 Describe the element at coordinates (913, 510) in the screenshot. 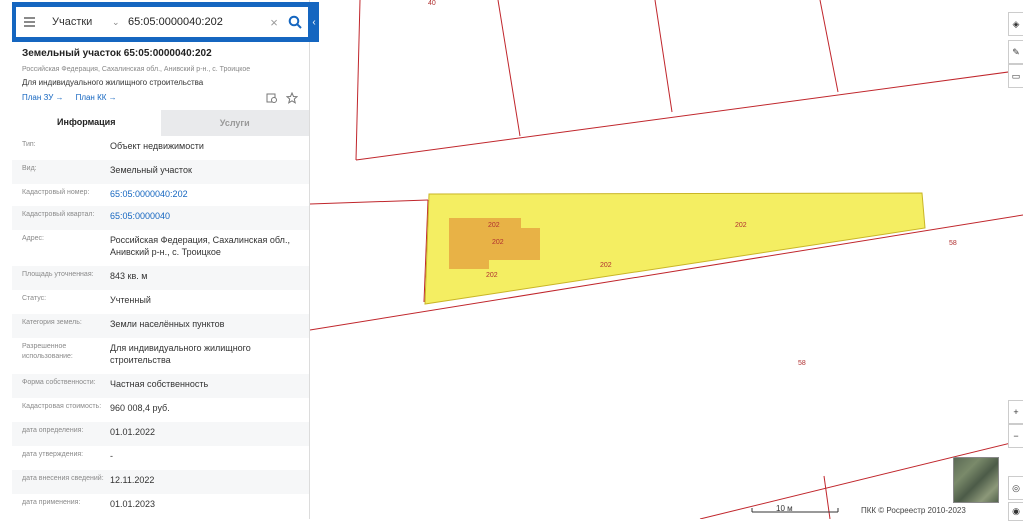

I see `copyright-text: ПКК © Росреестр 2010-2023` at that location.